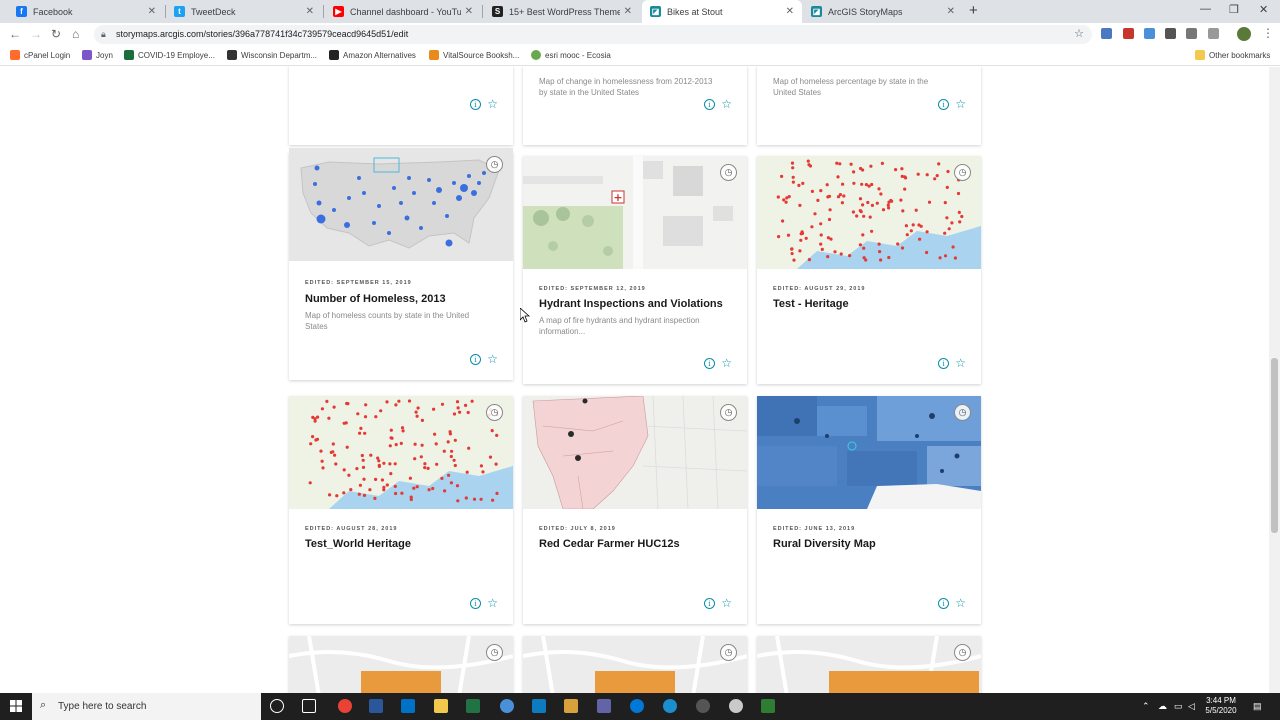  I want to click on avatar, so click(1244, 34).